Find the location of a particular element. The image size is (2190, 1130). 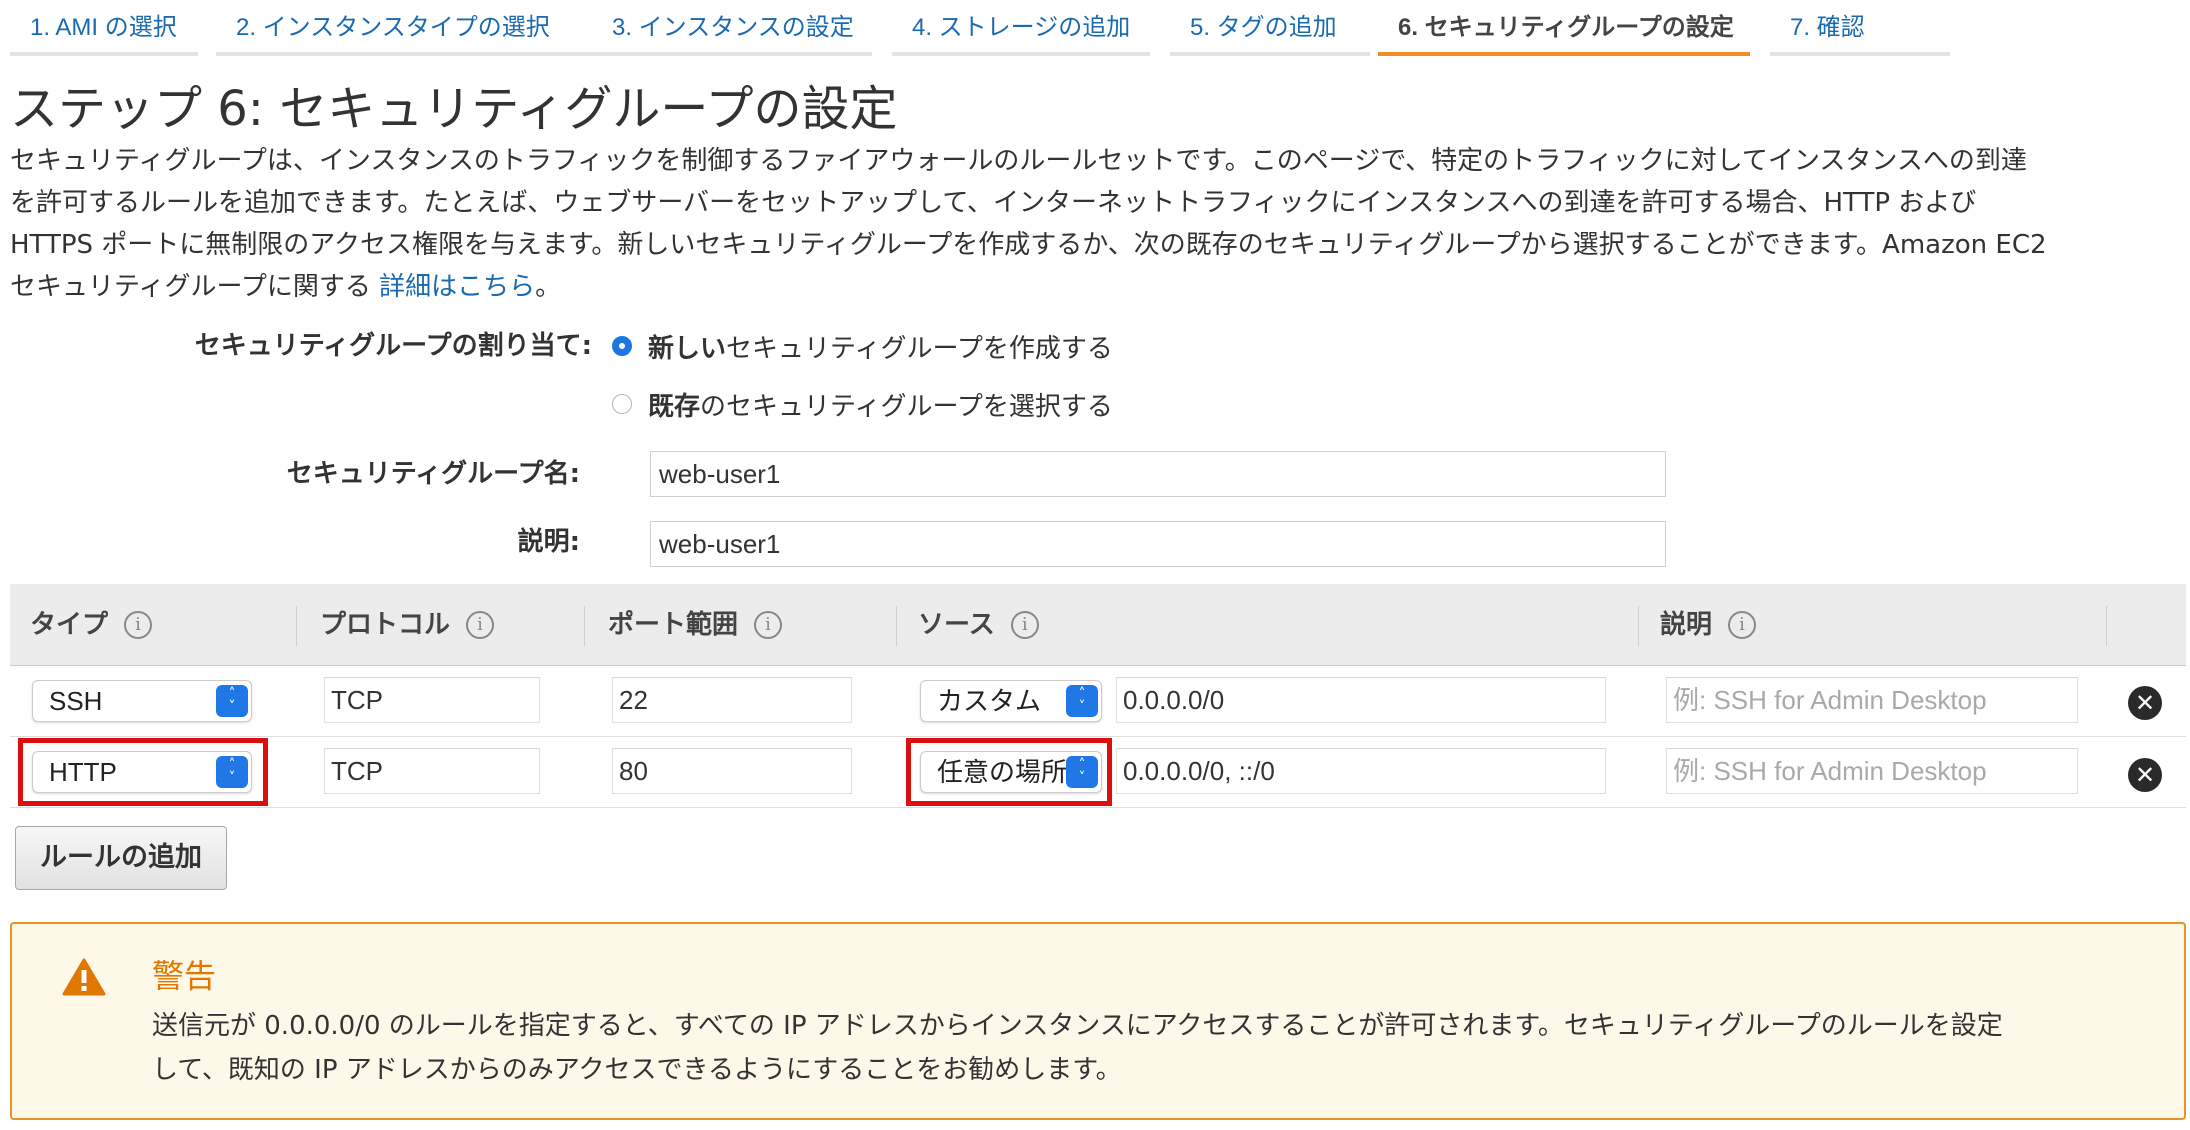

group-name-label: セキュリティグループ名: is located at coordinates (433, 474).